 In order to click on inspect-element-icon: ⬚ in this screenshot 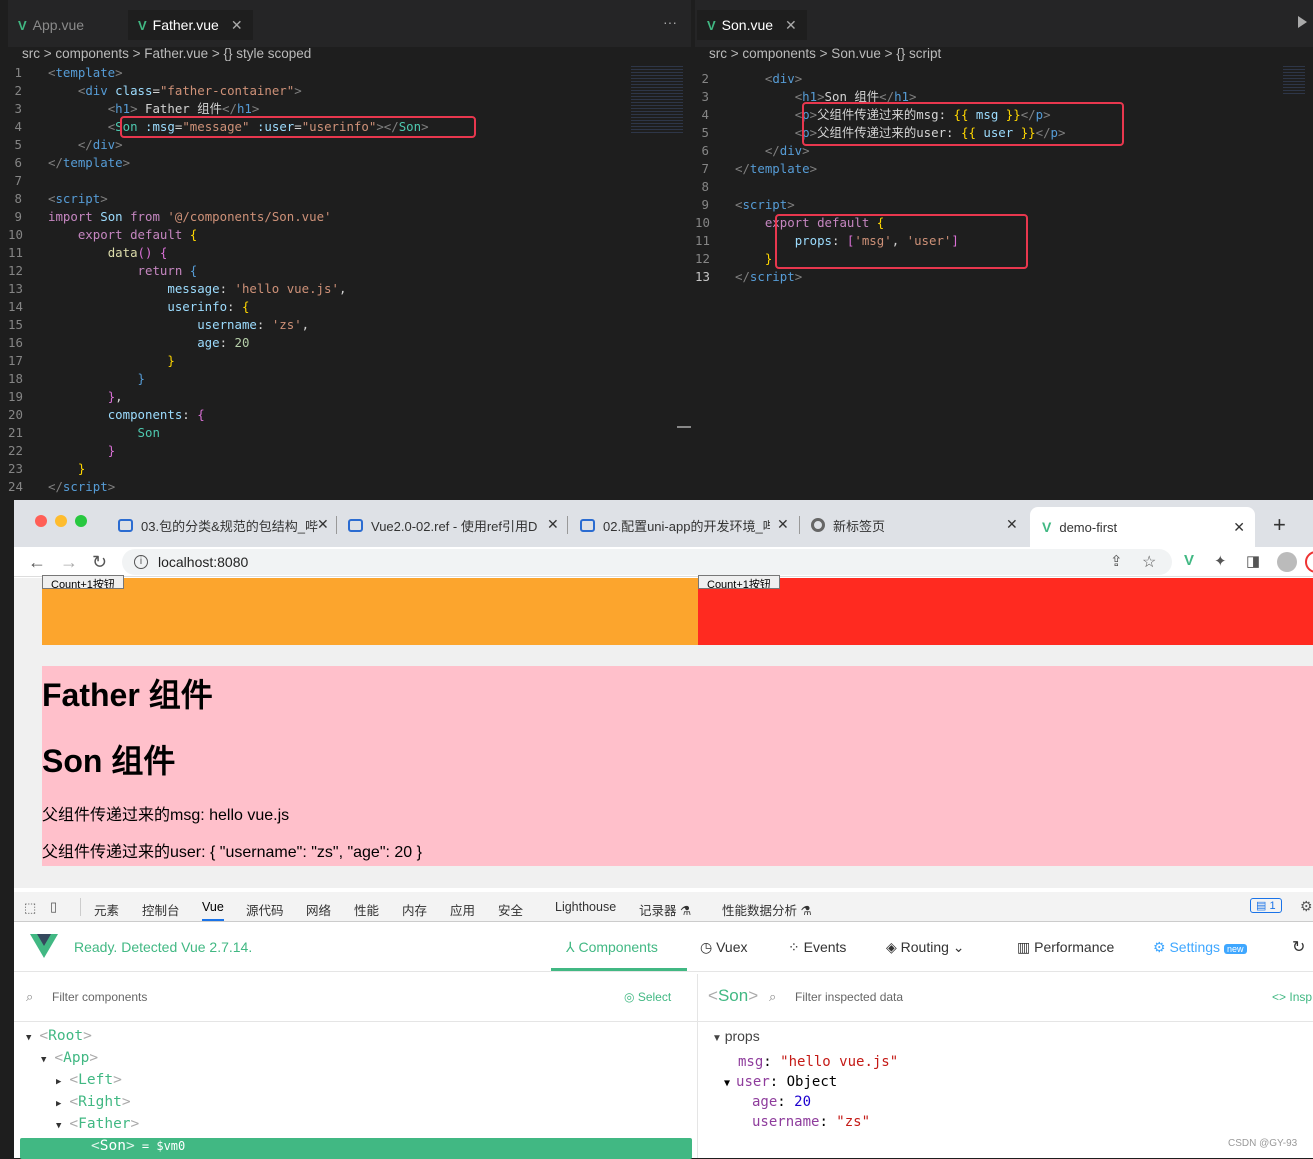, I will do `click(30, 908)`.